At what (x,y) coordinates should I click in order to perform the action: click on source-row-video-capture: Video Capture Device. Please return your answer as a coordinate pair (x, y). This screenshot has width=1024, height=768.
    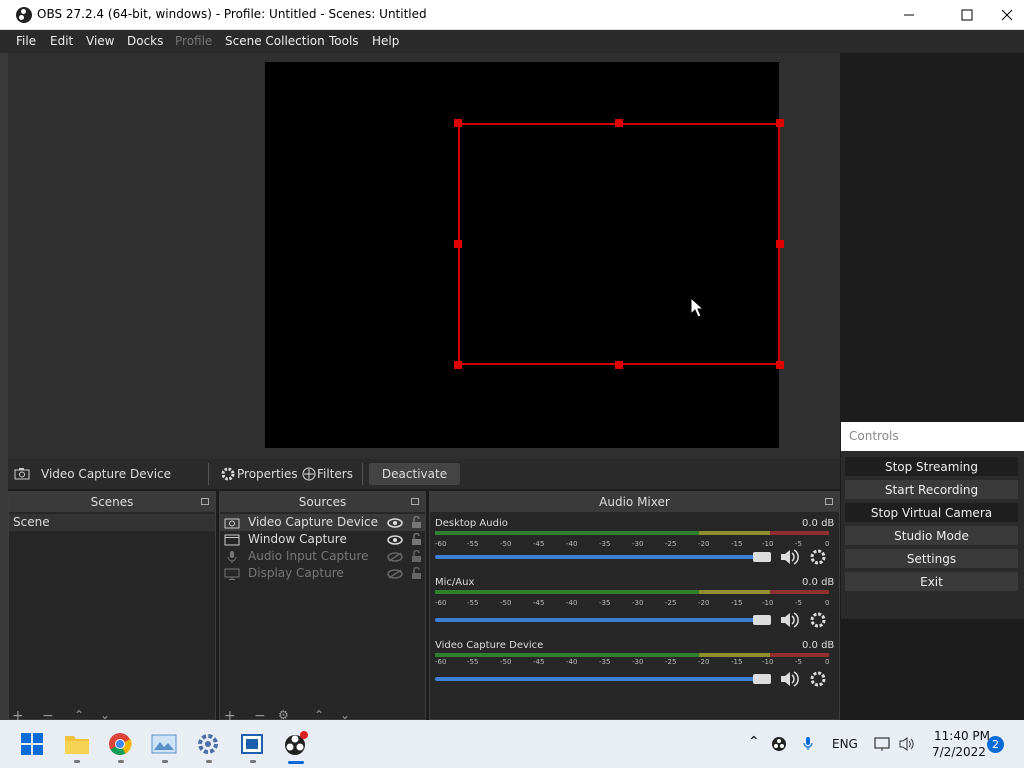
    Looking at the image, I should click on (322, 522).